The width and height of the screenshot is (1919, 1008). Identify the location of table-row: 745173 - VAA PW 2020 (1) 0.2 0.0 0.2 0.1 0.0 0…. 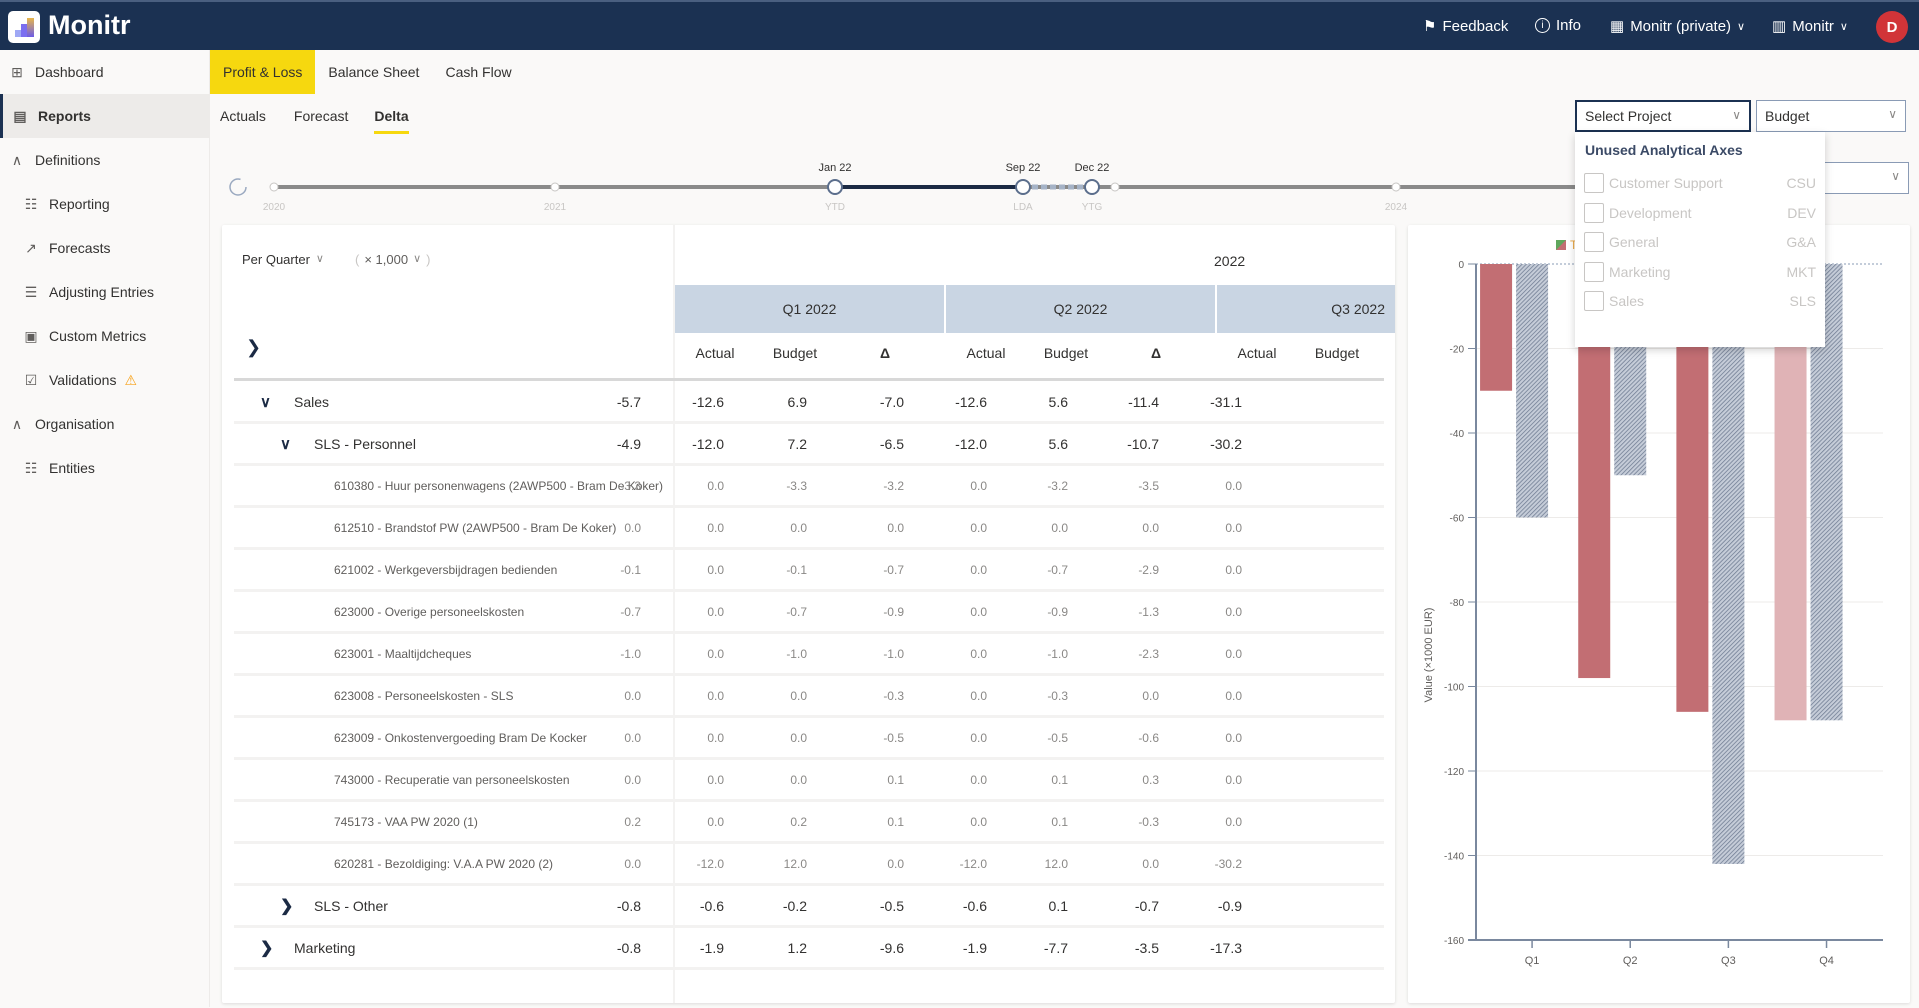
(809, 823).